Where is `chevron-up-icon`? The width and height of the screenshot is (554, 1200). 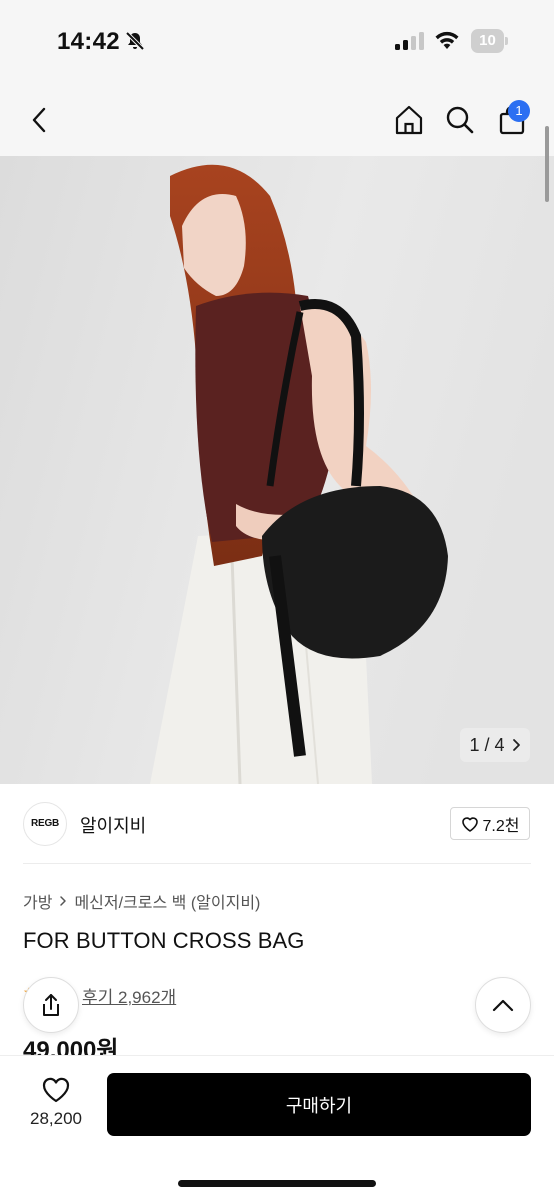 chevron-up-icon is located at coordinates (503, 1005).